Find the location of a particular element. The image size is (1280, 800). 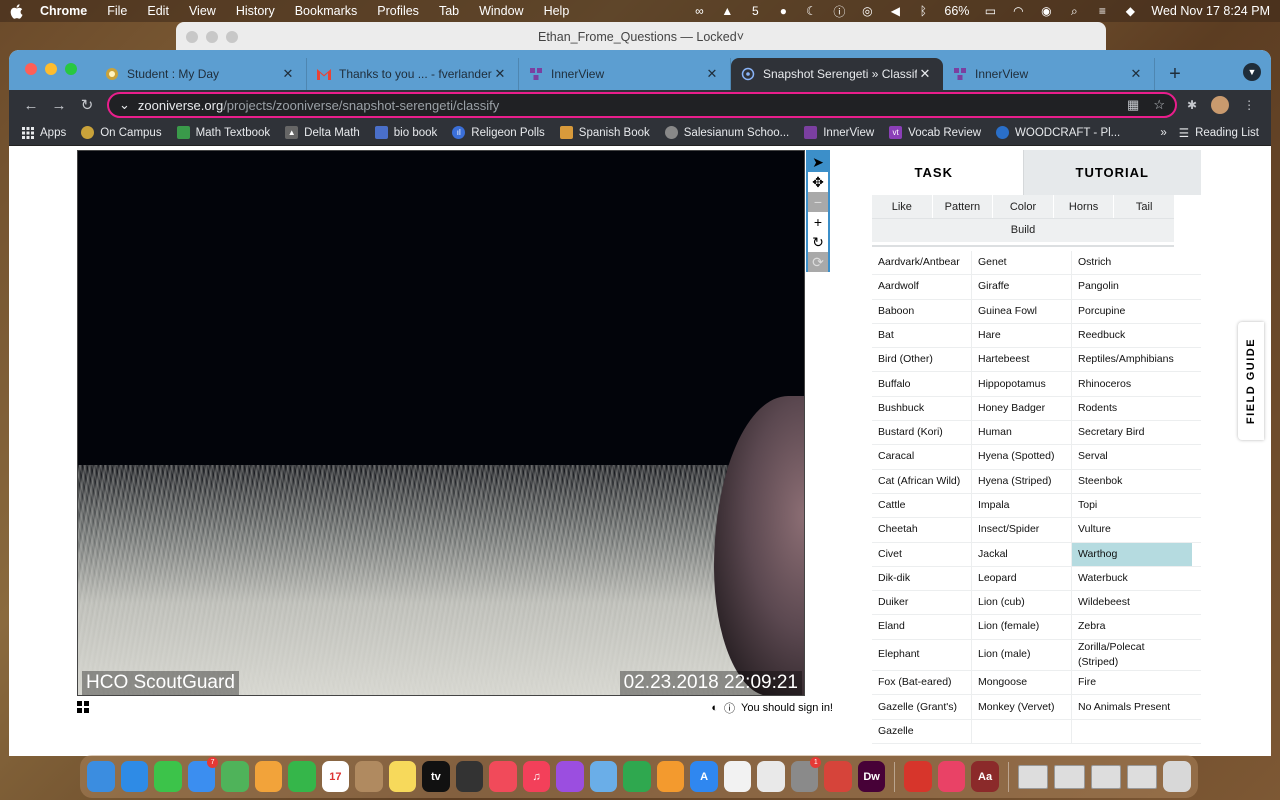

appstore-icon: A is located at coordinates (704, 776).